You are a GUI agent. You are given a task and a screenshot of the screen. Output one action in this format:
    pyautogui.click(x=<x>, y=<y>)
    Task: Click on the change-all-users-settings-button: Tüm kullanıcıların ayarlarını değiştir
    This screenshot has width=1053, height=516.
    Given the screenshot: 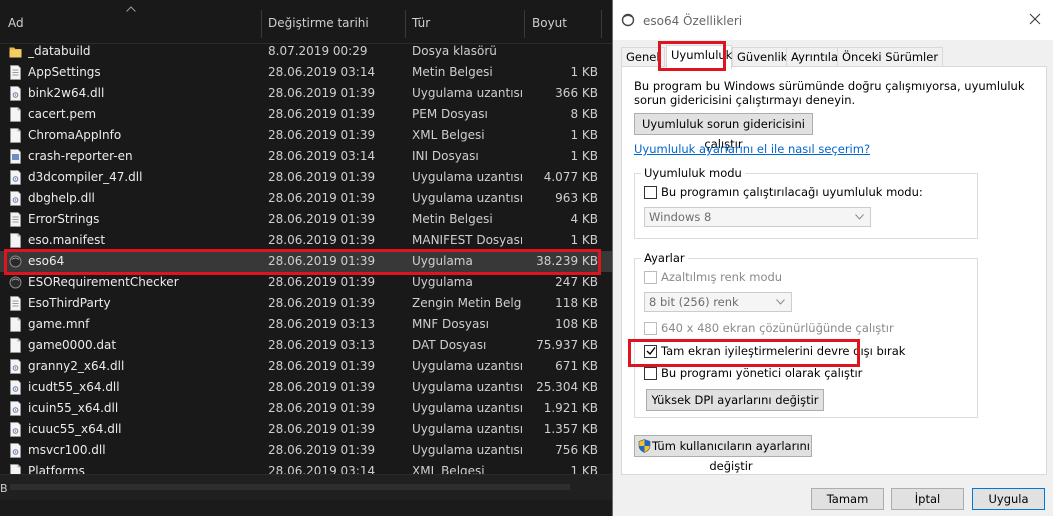 What is the action you would take?
    pyautogui.click(x=723, y=454)
    